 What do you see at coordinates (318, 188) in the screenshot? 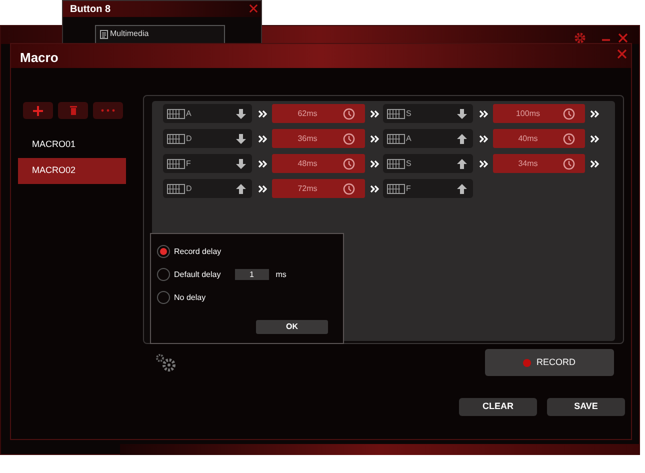
I see `delay-event: 72ms` at bounding box center [318, 188].